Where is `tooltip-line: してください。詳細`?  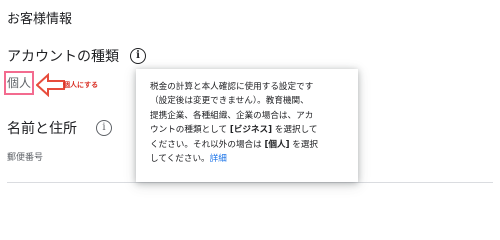 tooltip-line: してください。詳細 is located at coordinates (249, 159).